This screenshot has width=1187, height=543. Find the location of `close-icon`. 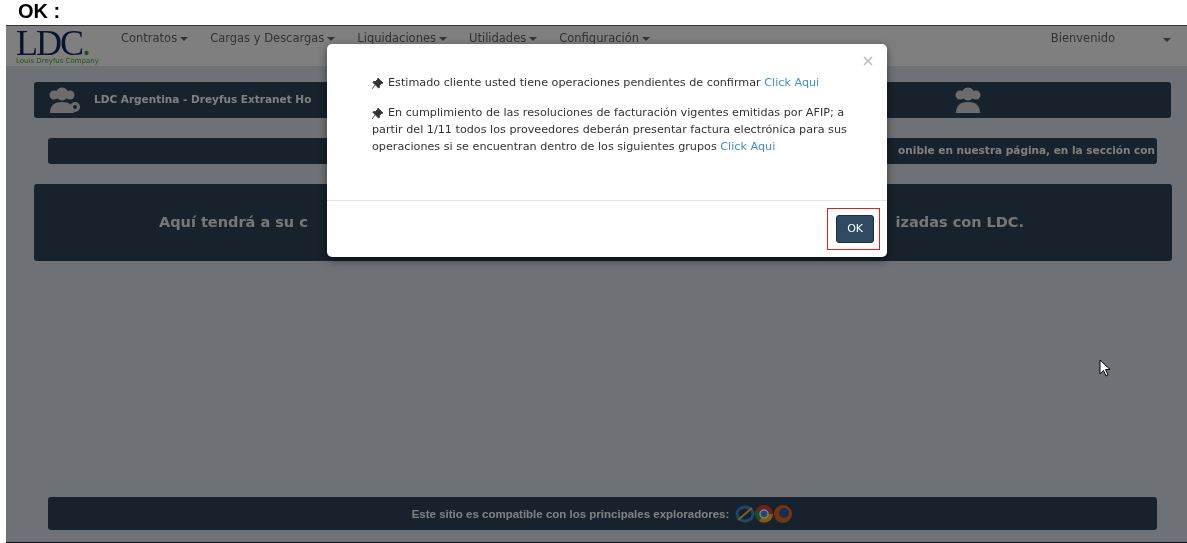

close-icon is located at coordinates (868, 61).